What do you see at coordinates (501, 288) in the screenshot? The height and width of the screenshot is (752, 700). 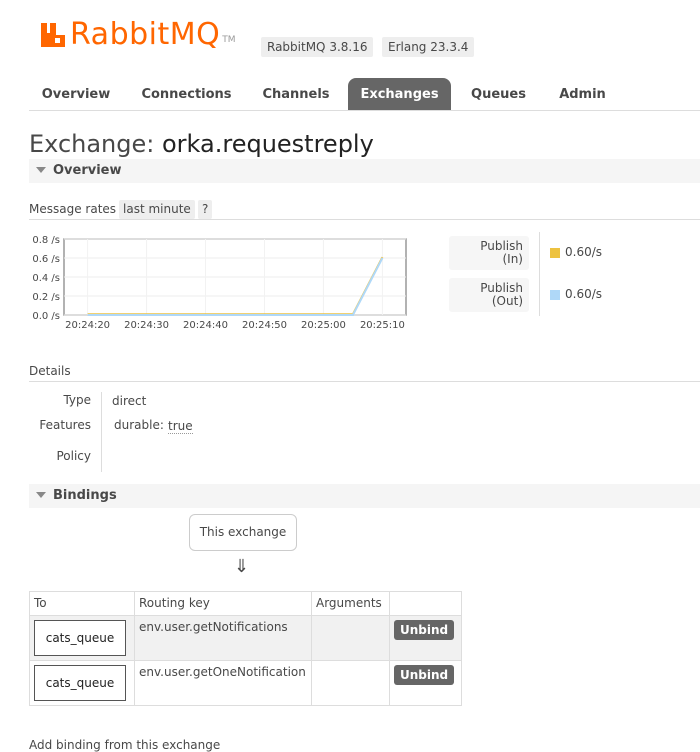 I see `publish-out-label-1: Publish` at bounding box center [501, 288].